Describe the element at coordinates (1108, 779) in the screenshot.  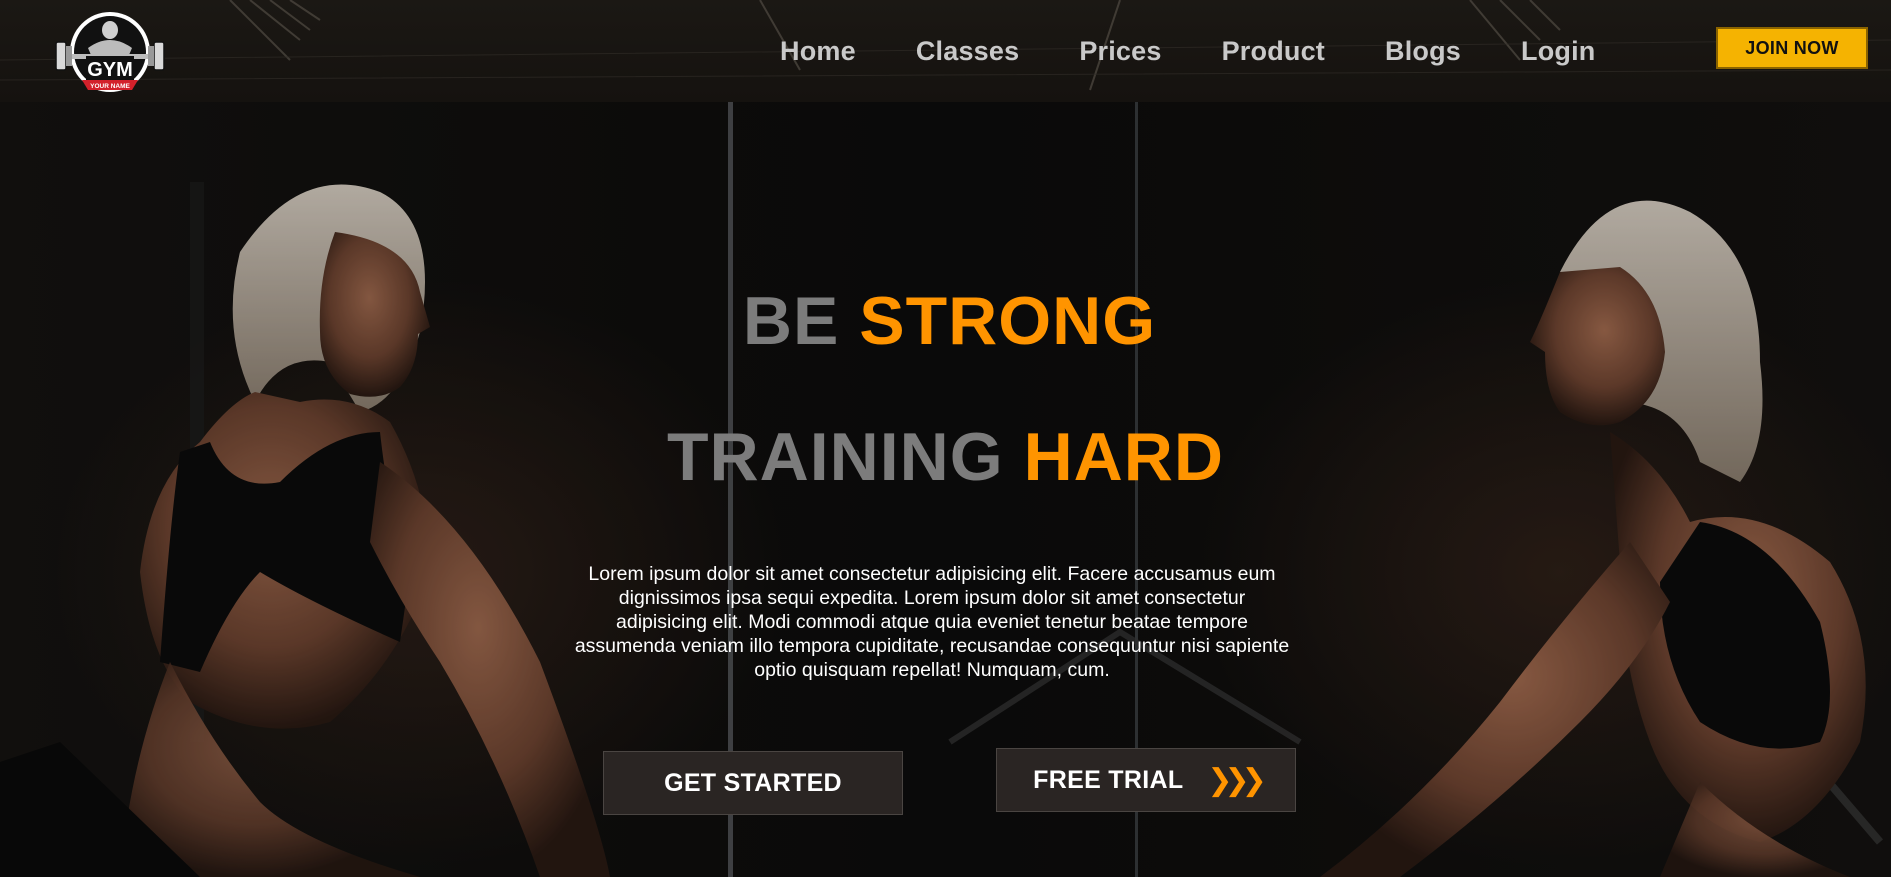
I see `free-trial-label: FREE TRIAL` at that location.